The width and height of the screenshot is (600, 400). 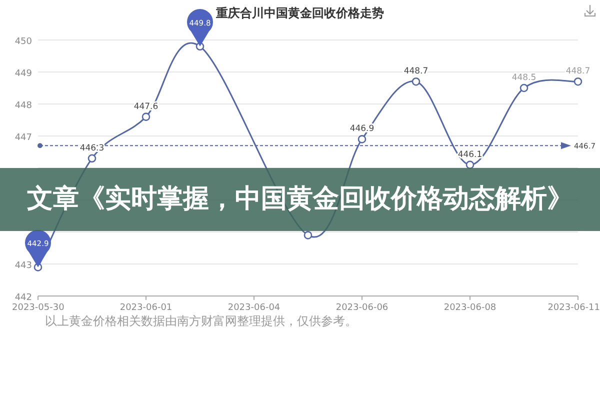 What do you see at coordinates (23, 74) in the screenshot?
I see `y-tick-label: 449` at bounding box center [23, 74].